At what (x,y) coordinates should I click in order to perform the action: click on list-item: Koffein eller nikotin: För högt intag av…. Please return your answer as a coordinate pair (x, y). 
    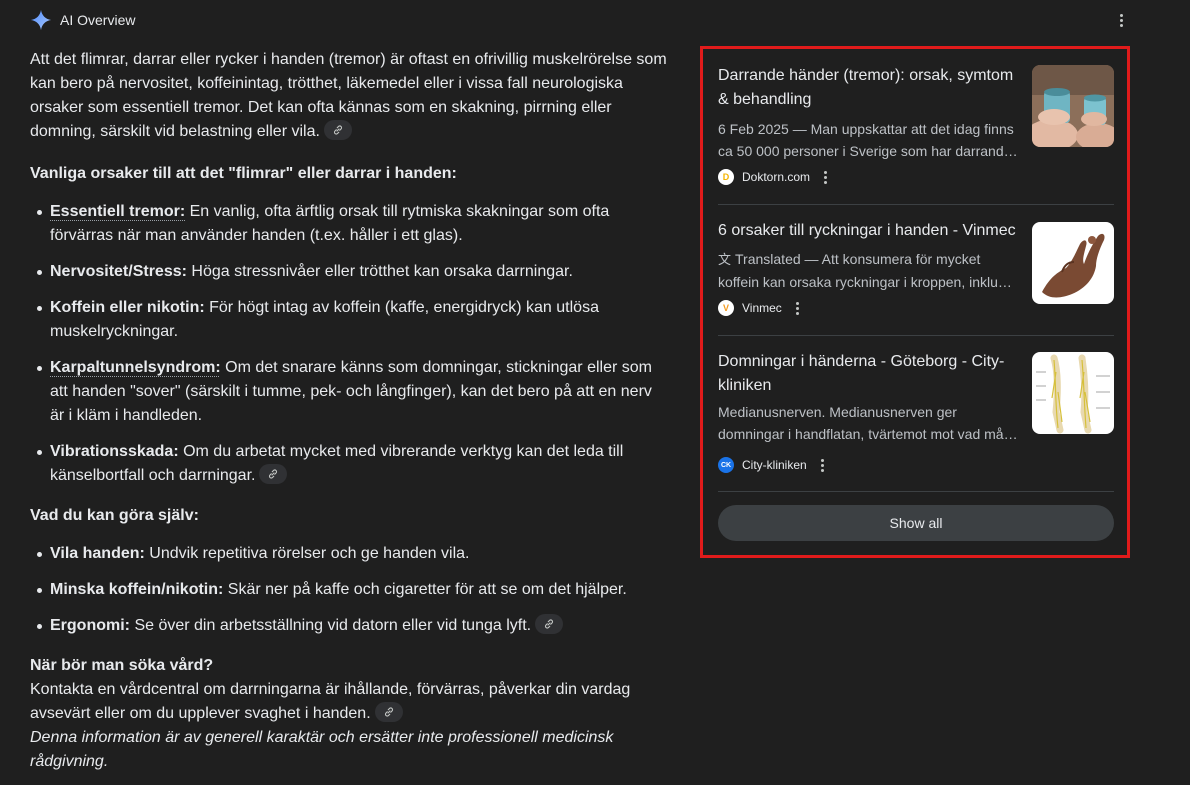
    Looking at the image, I should click on (353, 320).